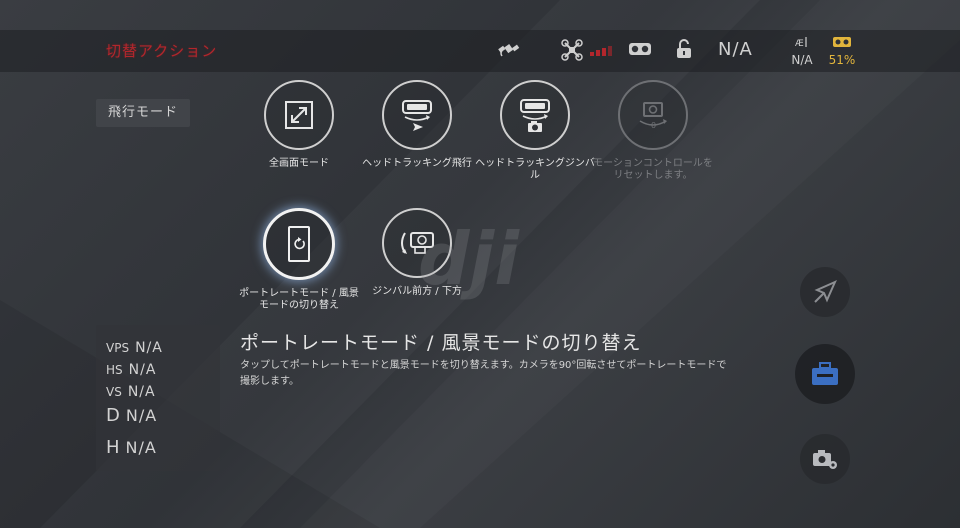 The image size is (960, 528). I want to click on head-tracking-gimbal-label: ヘッドトラッキングジンバル, so click(535, 169).